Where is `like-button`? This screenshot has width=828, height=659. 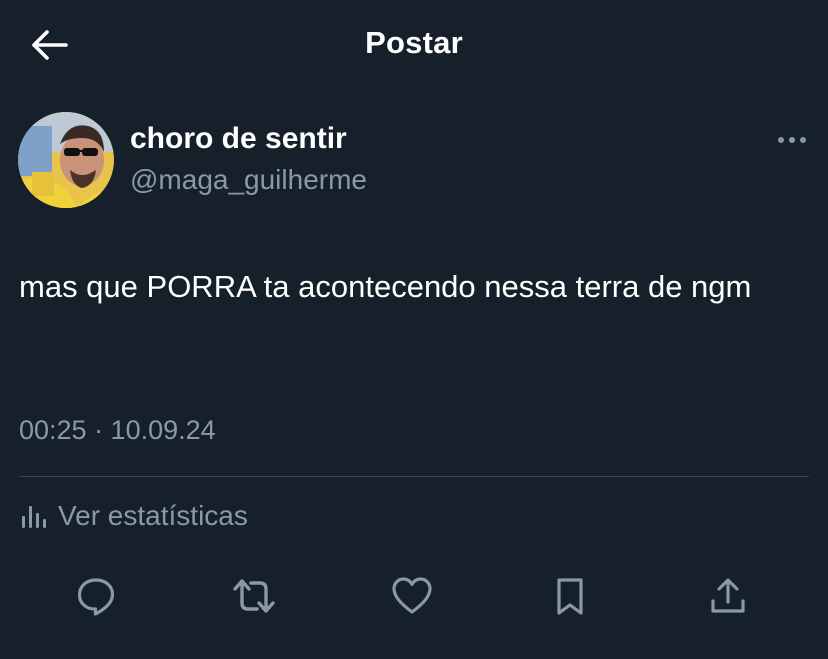 like-button is located at coordinates (412, 596).